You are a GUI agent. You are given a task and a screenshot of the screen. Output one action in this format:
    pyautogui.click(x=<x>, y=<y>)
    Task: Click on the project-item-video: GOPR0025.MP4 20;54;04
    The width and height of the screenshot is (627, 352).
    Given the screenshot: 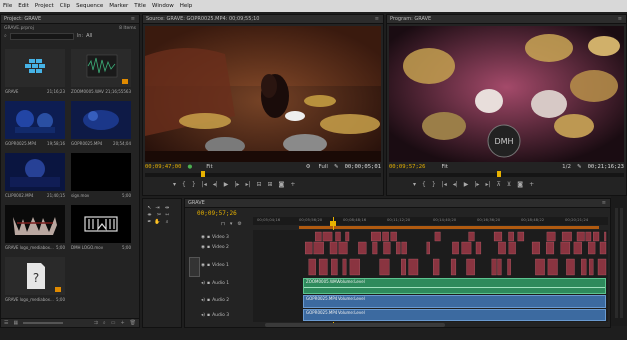 What is the action you would take?
    pyautogui.click(x=101, y=126)
    